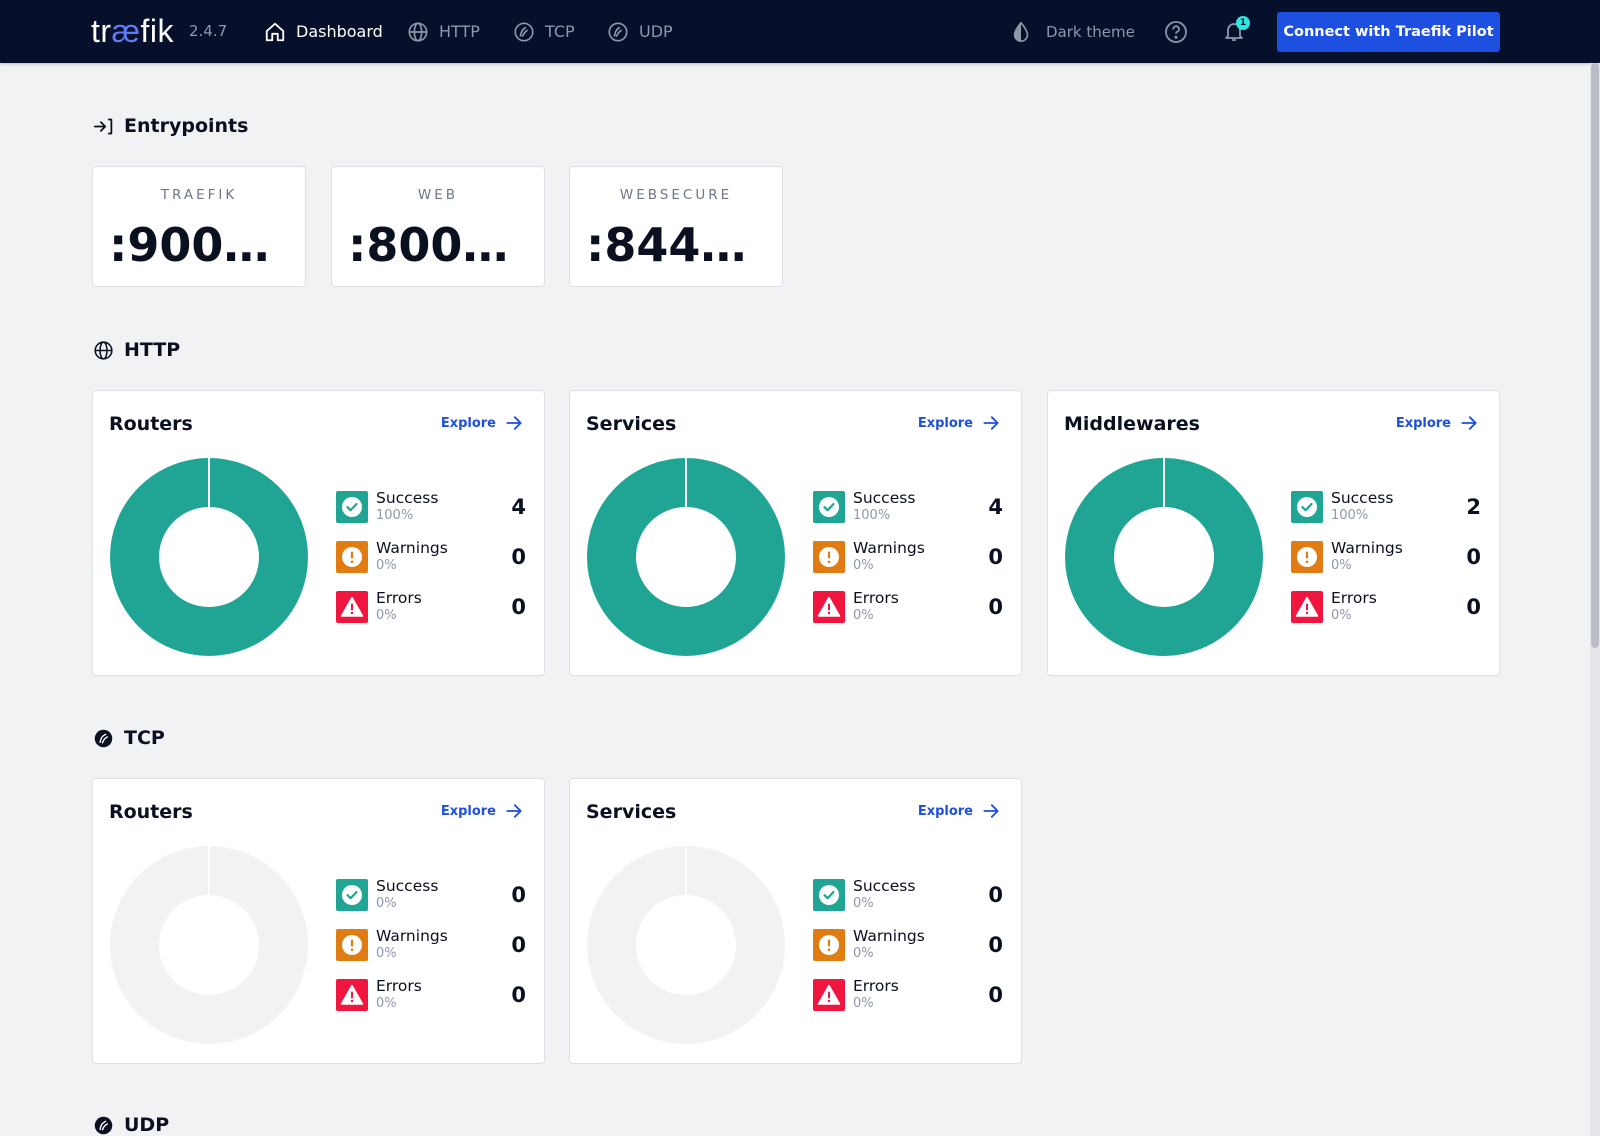  I want to click on entrypoint-address: :9000/tcp, so click(202, 245).